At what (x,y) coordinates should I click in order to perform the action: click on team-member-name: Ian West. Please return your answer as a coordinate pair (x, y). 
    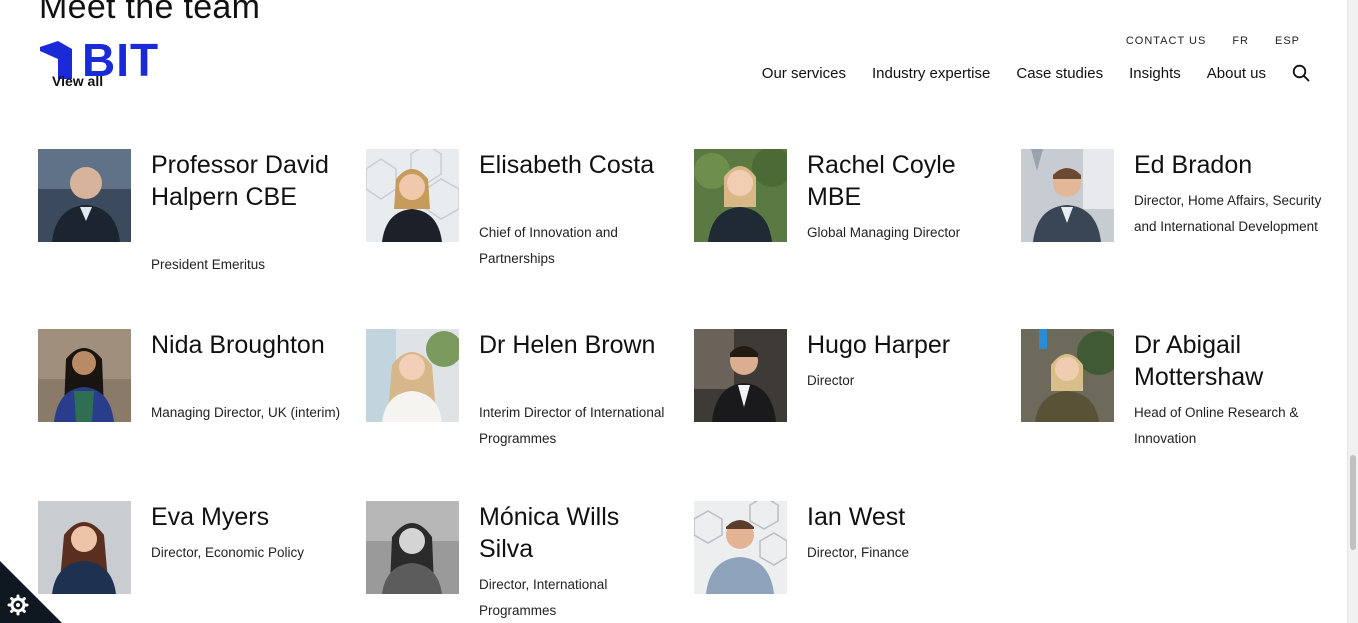
    Looking at the image, I should click on (902, 517).